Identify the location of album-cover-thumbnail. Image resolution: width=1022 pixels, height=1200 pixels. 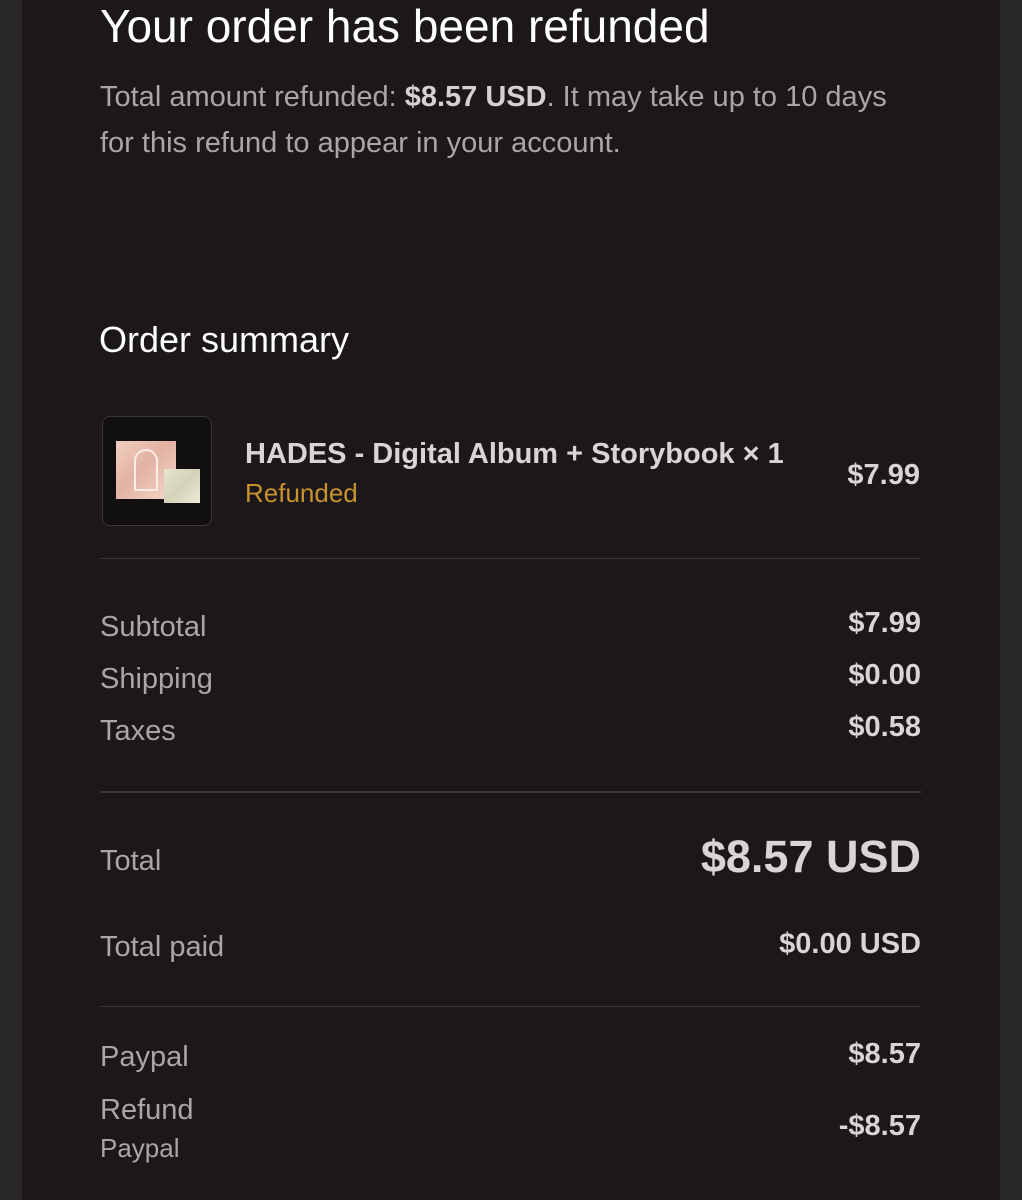
(157, 471).